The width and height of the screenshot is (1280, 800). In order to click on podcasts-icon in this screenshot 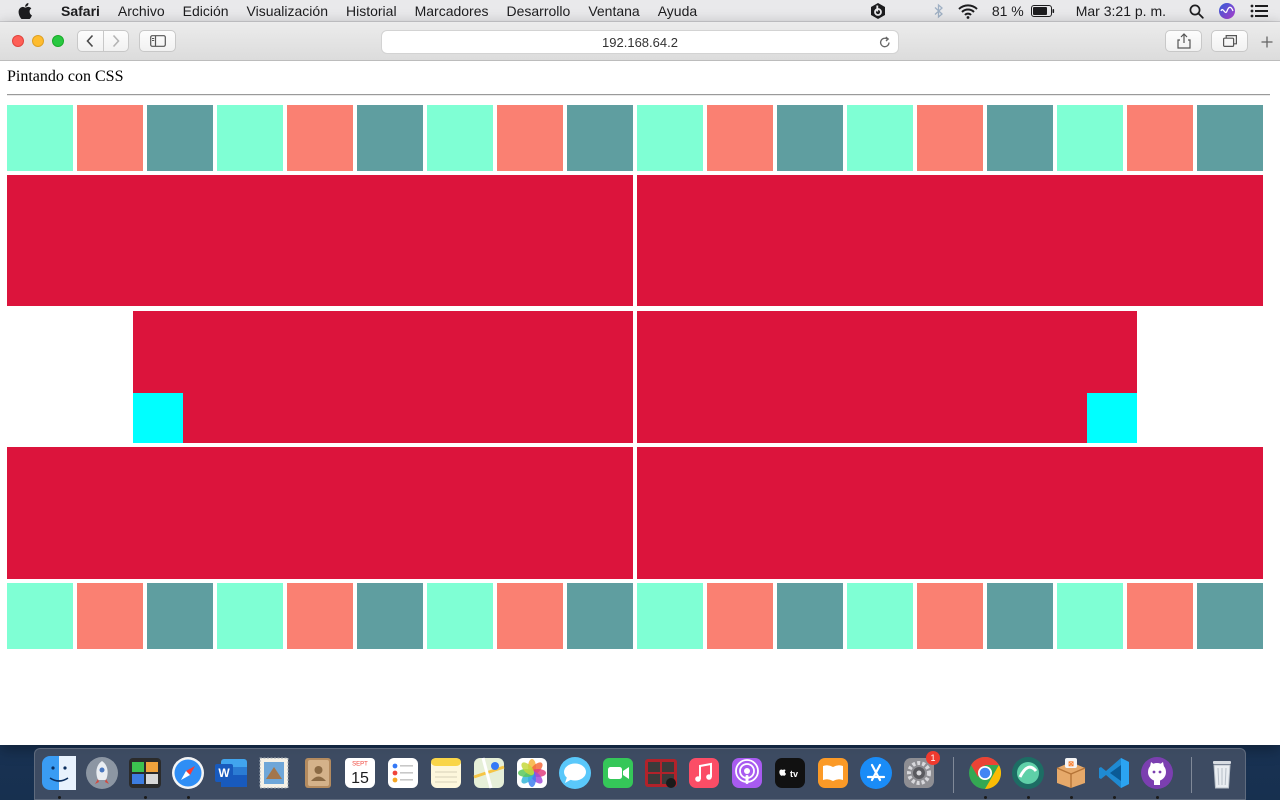, I will do `click(747, 773)`.